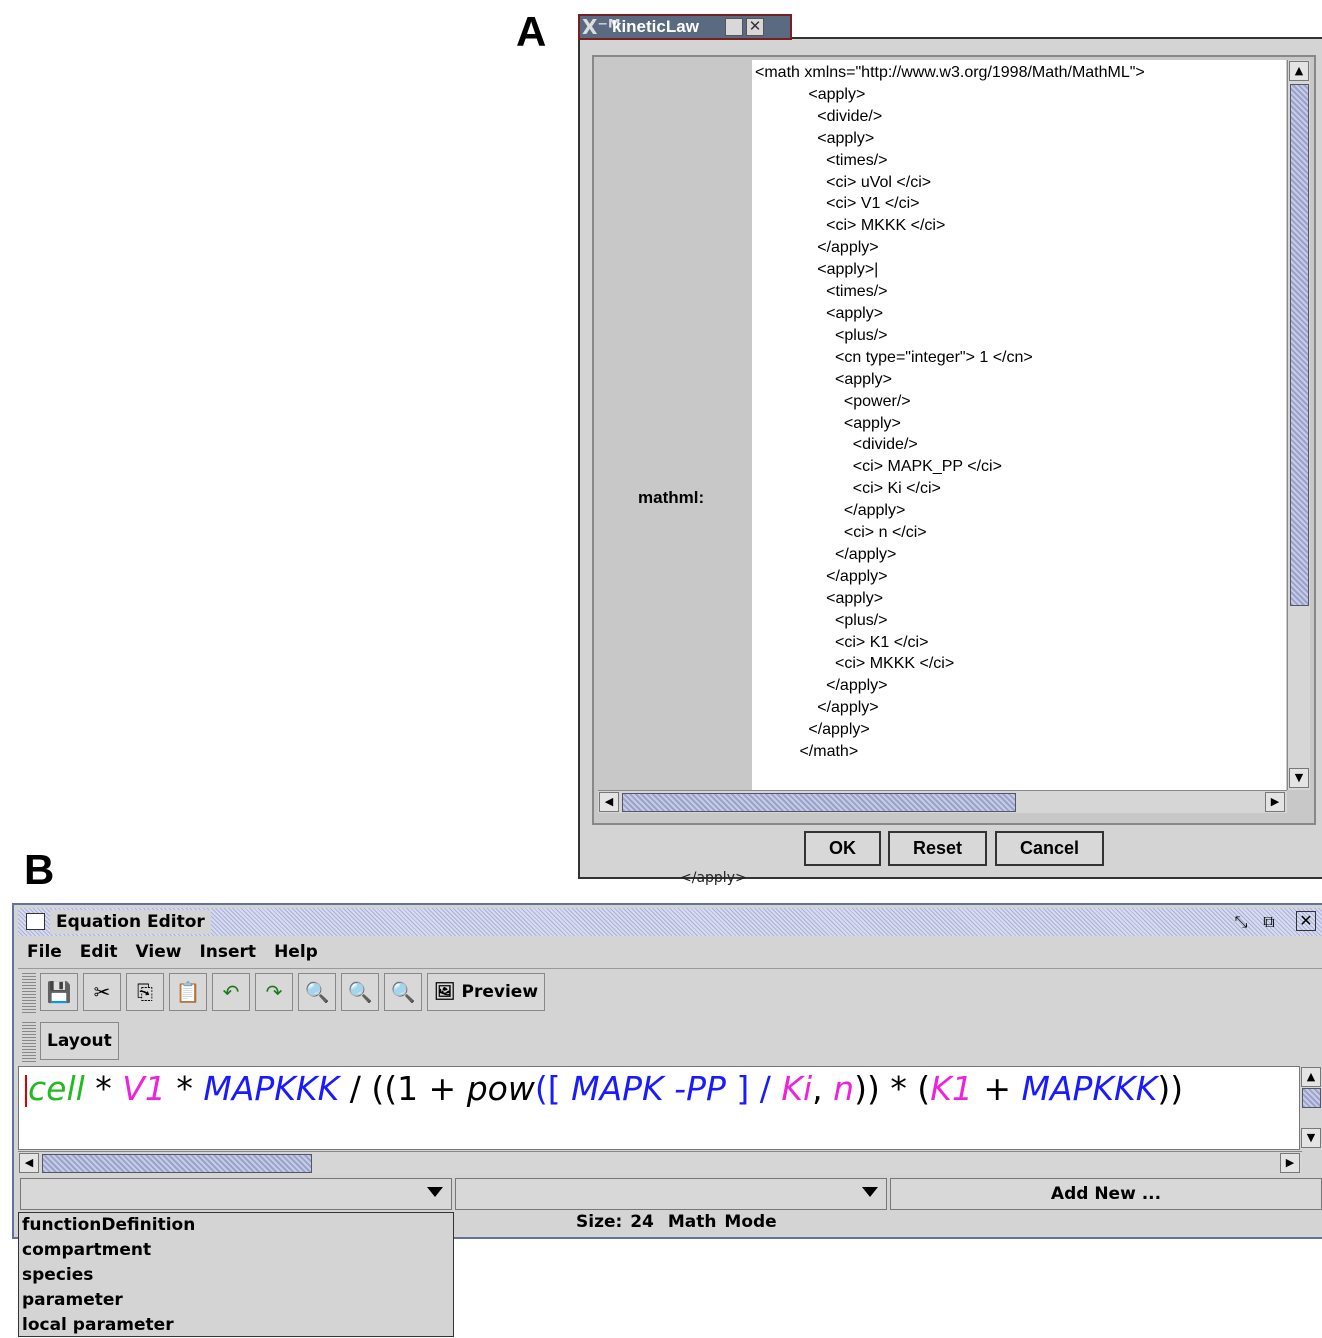 The height and width of the screenshot is (1338, 1322). Describe the element at coordinates (844, 1088) in the screenshot. I see `eq-token-n: n` at that location.